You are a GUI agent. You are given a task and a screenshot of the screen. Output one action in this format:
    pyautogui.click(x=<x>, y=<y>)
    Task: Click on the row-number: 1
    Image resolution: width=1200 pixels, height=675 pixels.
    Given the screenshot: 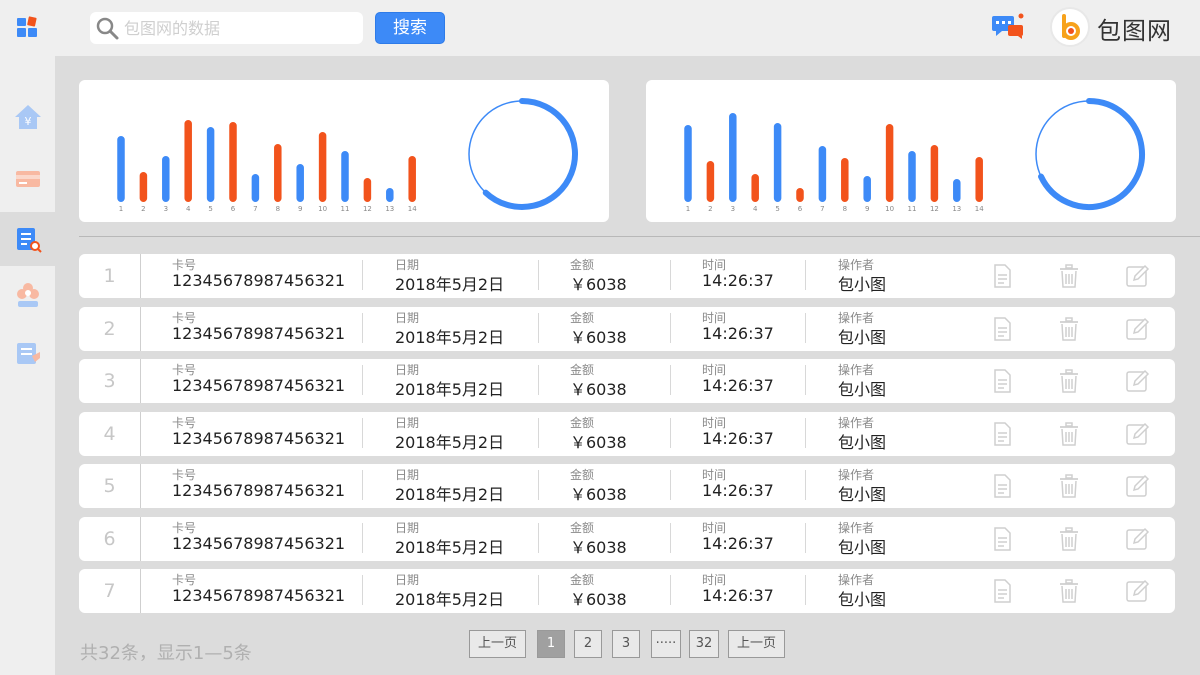 What is the action you would take?
    pyautogui.click(x=110, y=276)
    